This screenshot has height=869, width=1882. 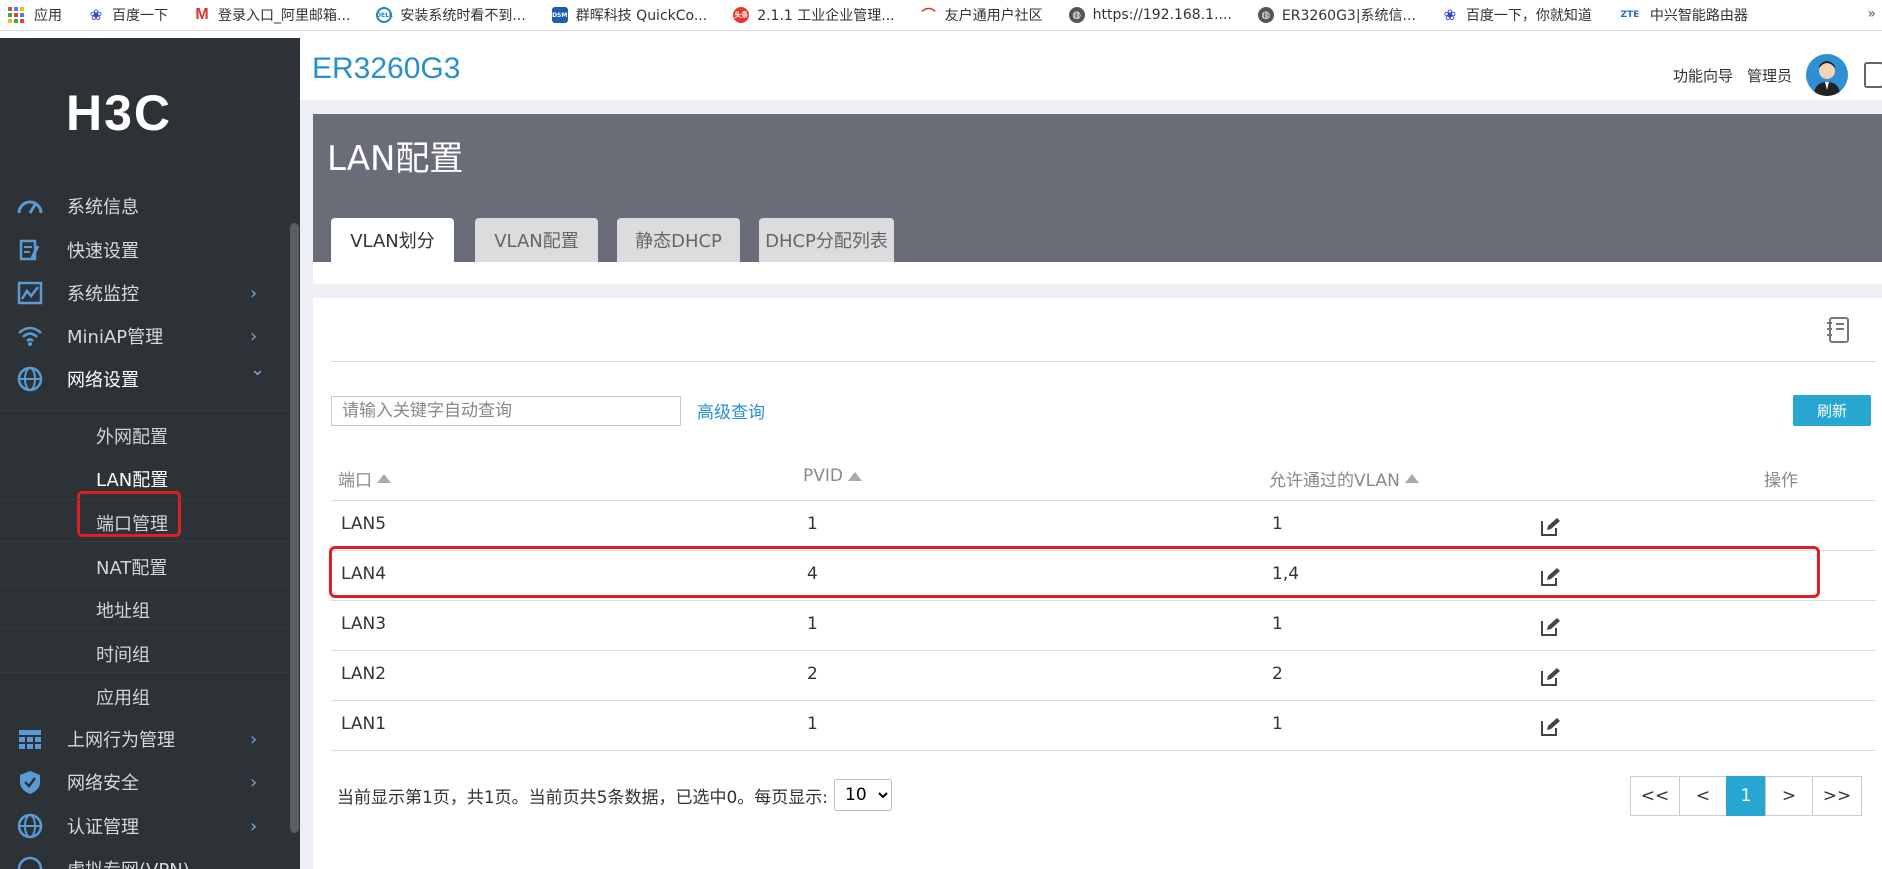 What do you see at coordinates (131, 567) in the screenshot?
I see `subnav-nat-config: NAT配置` at bounding box center [131, 567].